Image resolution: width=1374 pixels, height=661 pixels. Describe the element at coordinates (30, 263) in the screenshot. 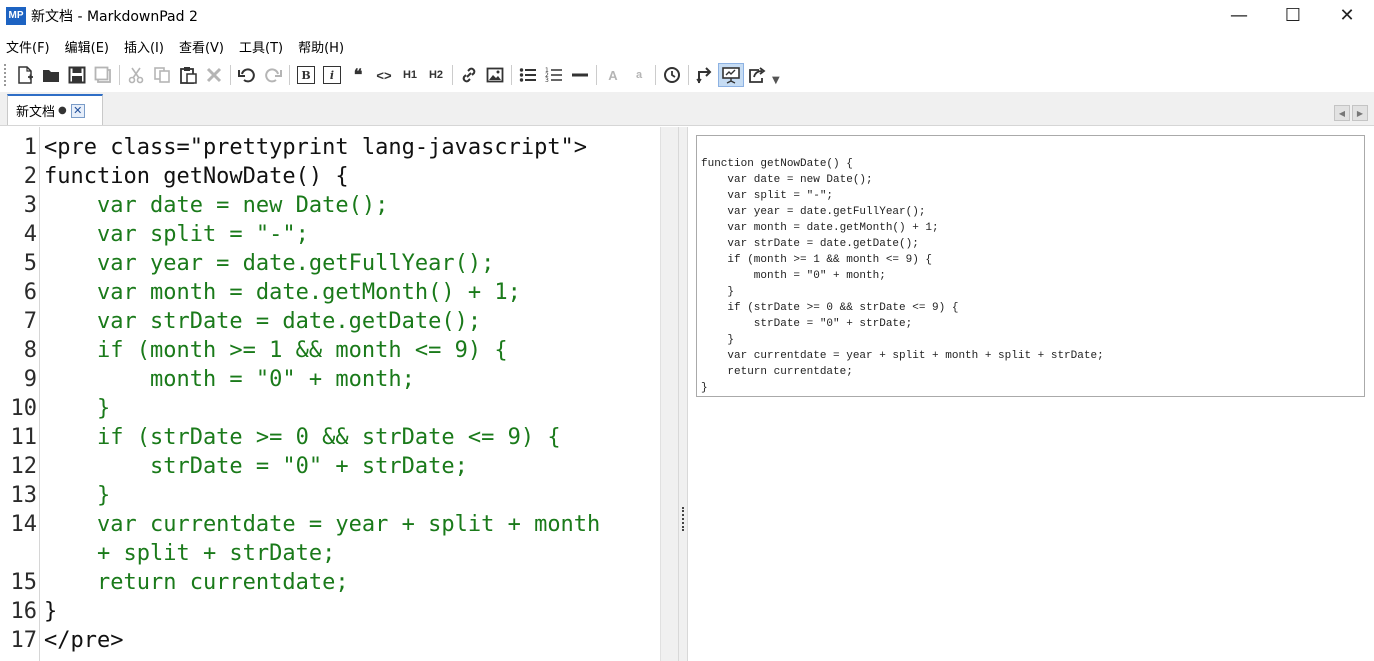

I see `line-number: 5` at that location.